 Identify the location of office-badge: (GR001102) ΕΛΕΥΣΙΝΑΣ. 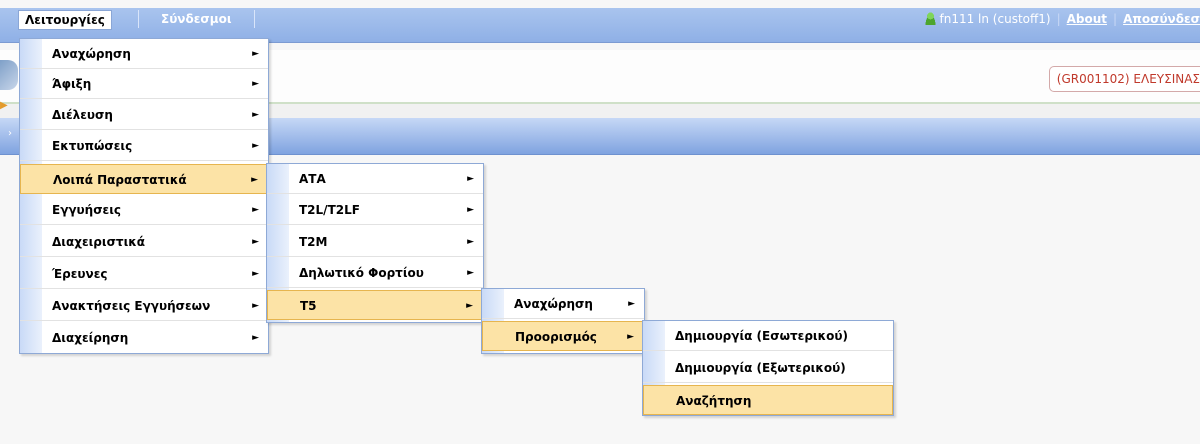
(1124, 79).